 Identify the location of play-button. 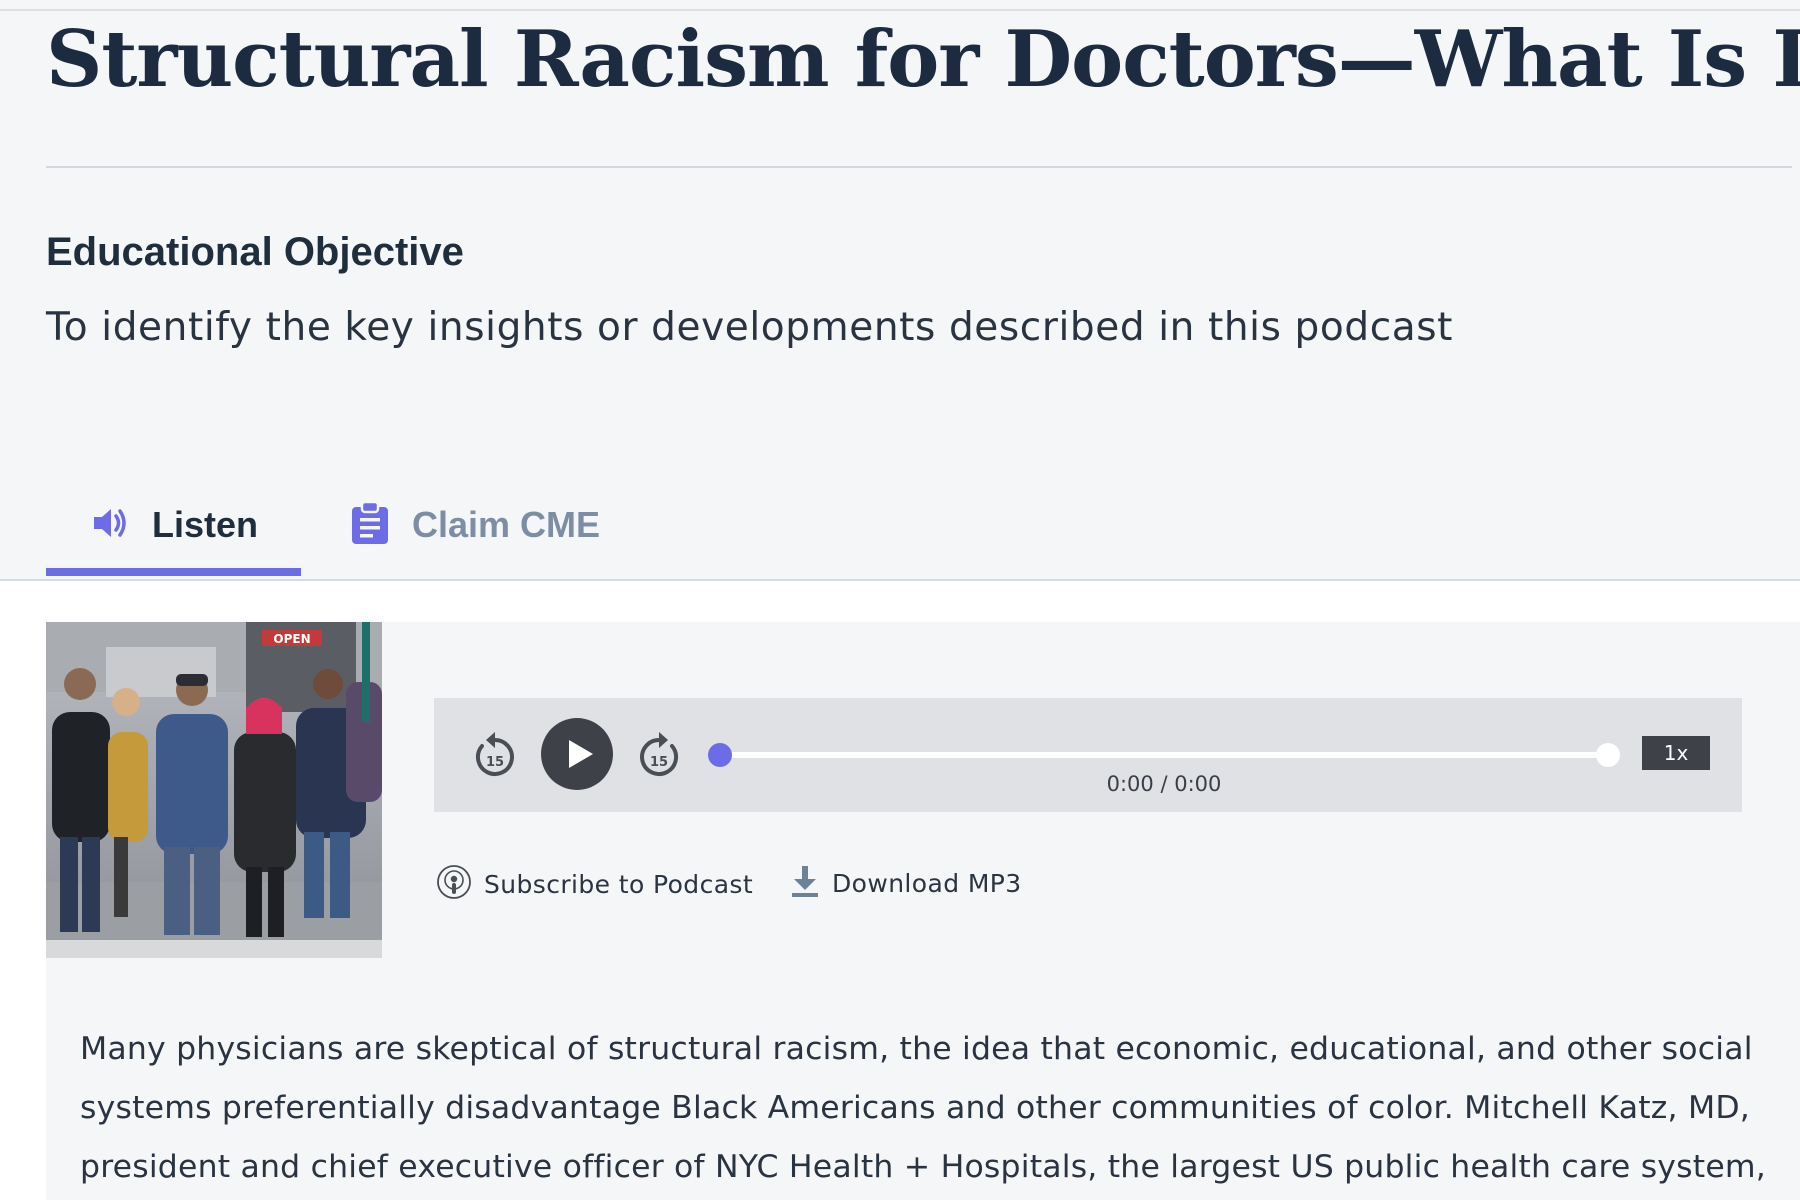
(577, 754).